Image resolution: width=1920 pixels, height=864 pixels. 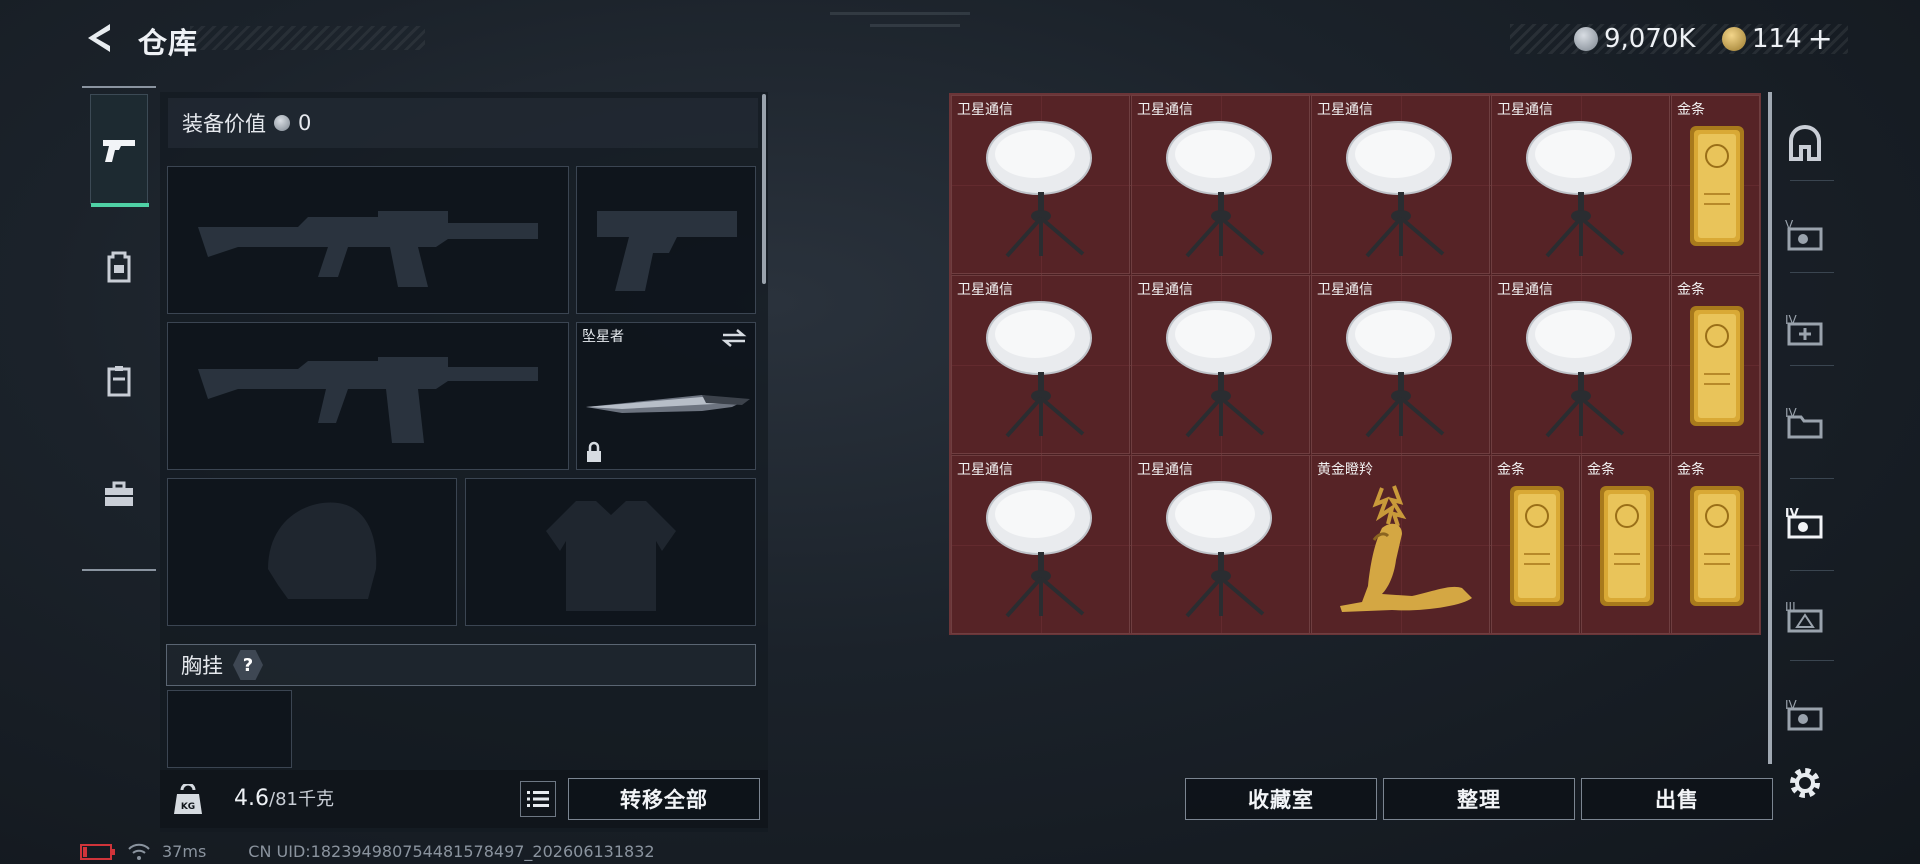 What do you see at coordinates (188, 800) in the screenshot?
I see `weight-icon: KG` at bounding box center [188, 800].